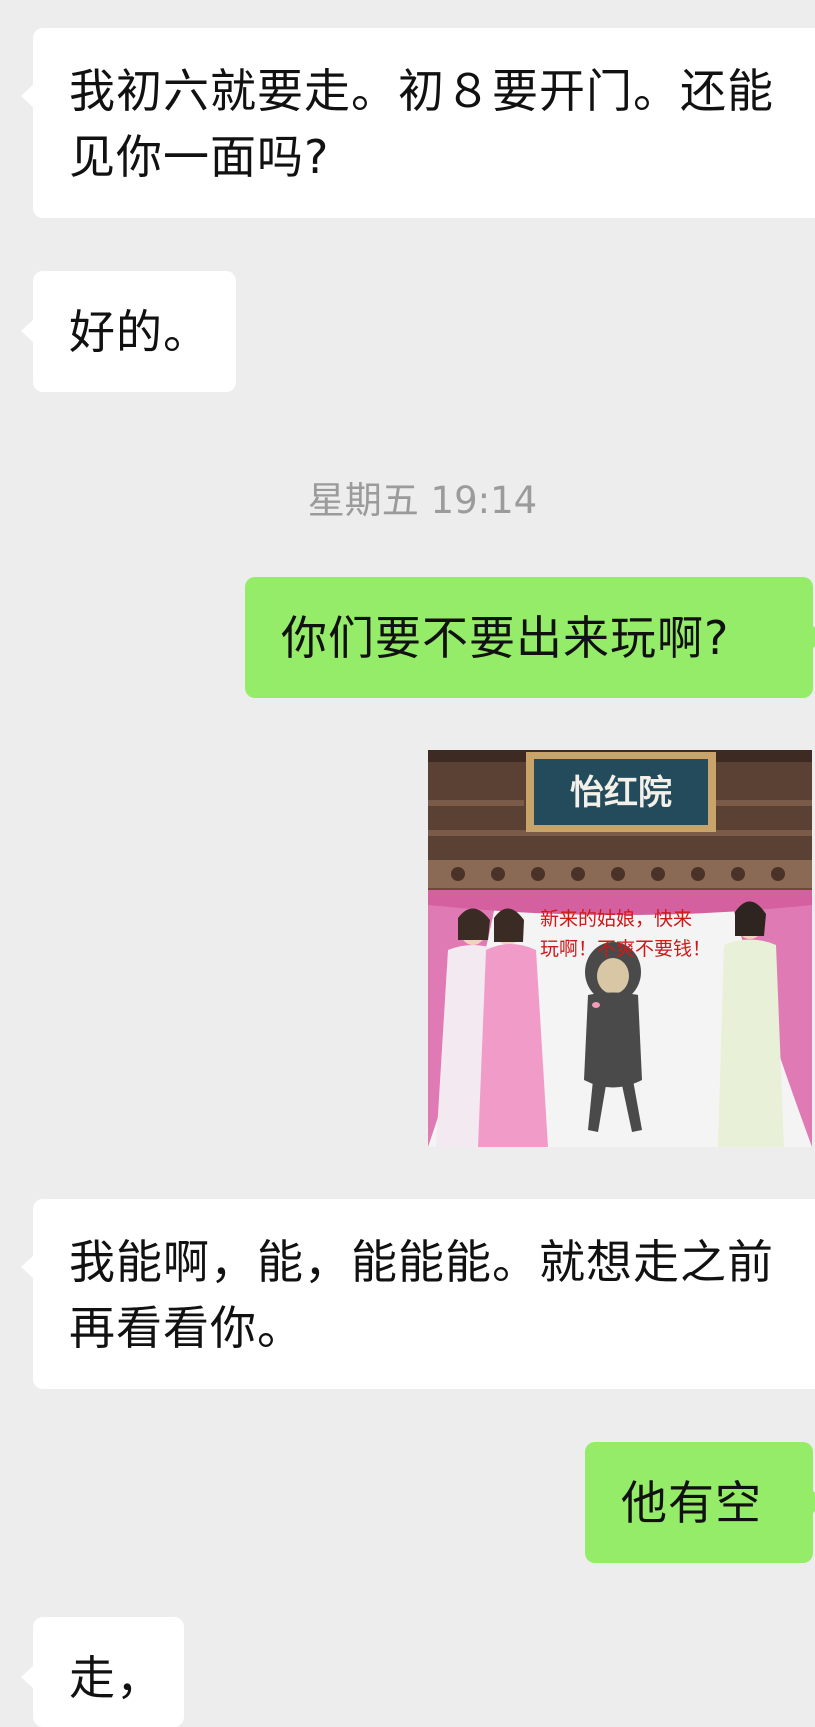  What do you see at coordinates (505, 638) in the screenshot?
I see `message-text: 你们要不要出来玩啊?` at bounding box center [505, 638].